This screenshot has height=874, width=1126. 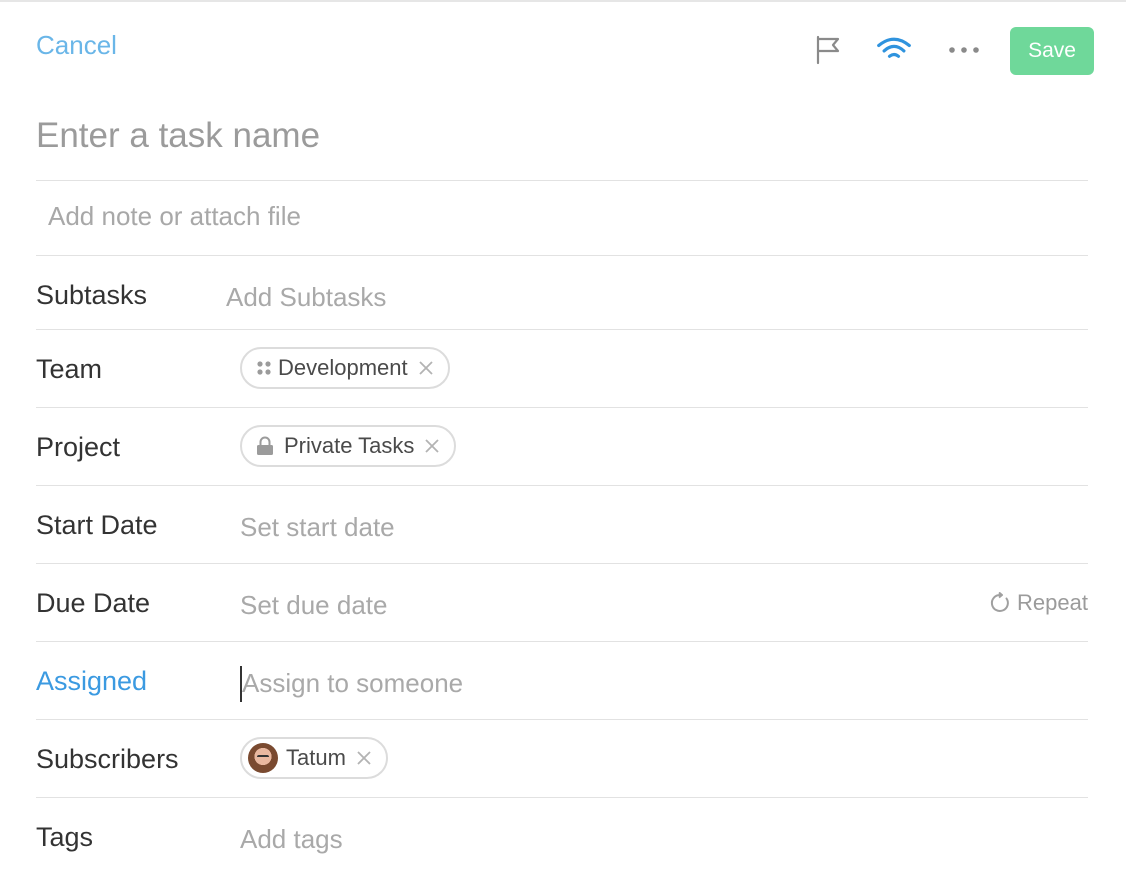 What do you see at coordinates (562, 758) in the screenshot?
I see `subscribers-row: Subscribers Tatum` at bounding box center [562, 758].